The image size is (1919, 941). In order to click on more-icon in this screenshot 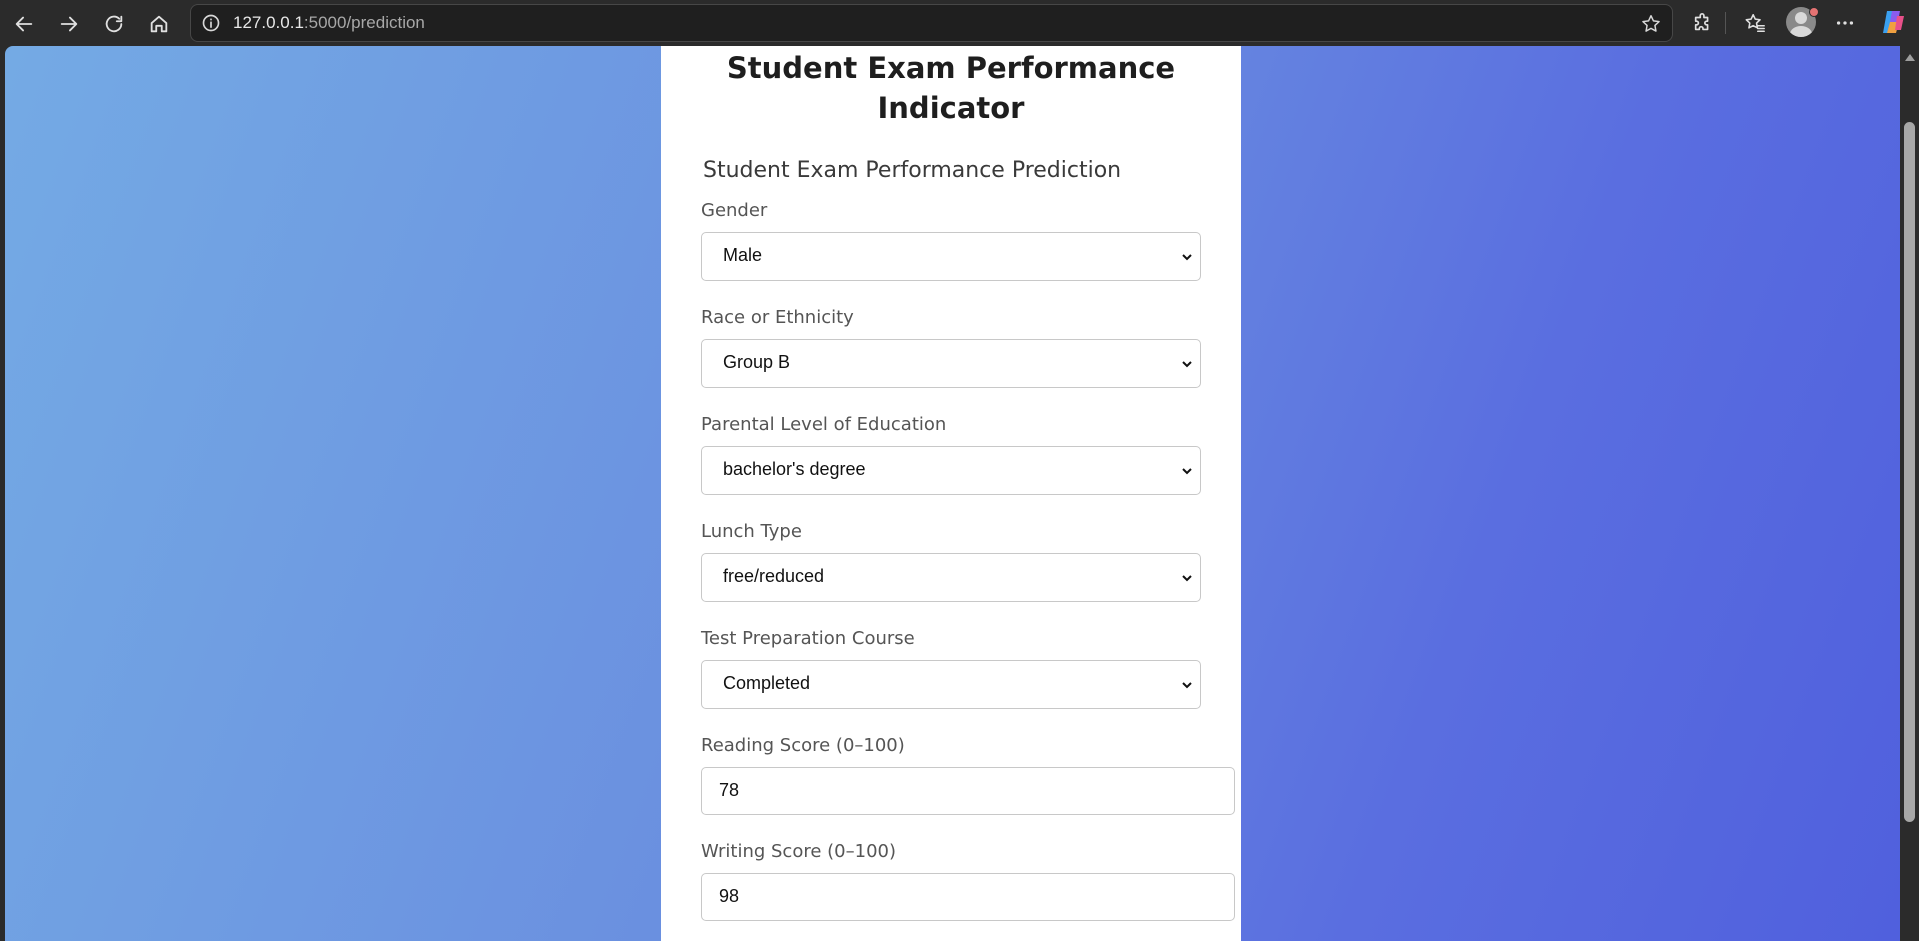, I will do `click(1845, 23)`.